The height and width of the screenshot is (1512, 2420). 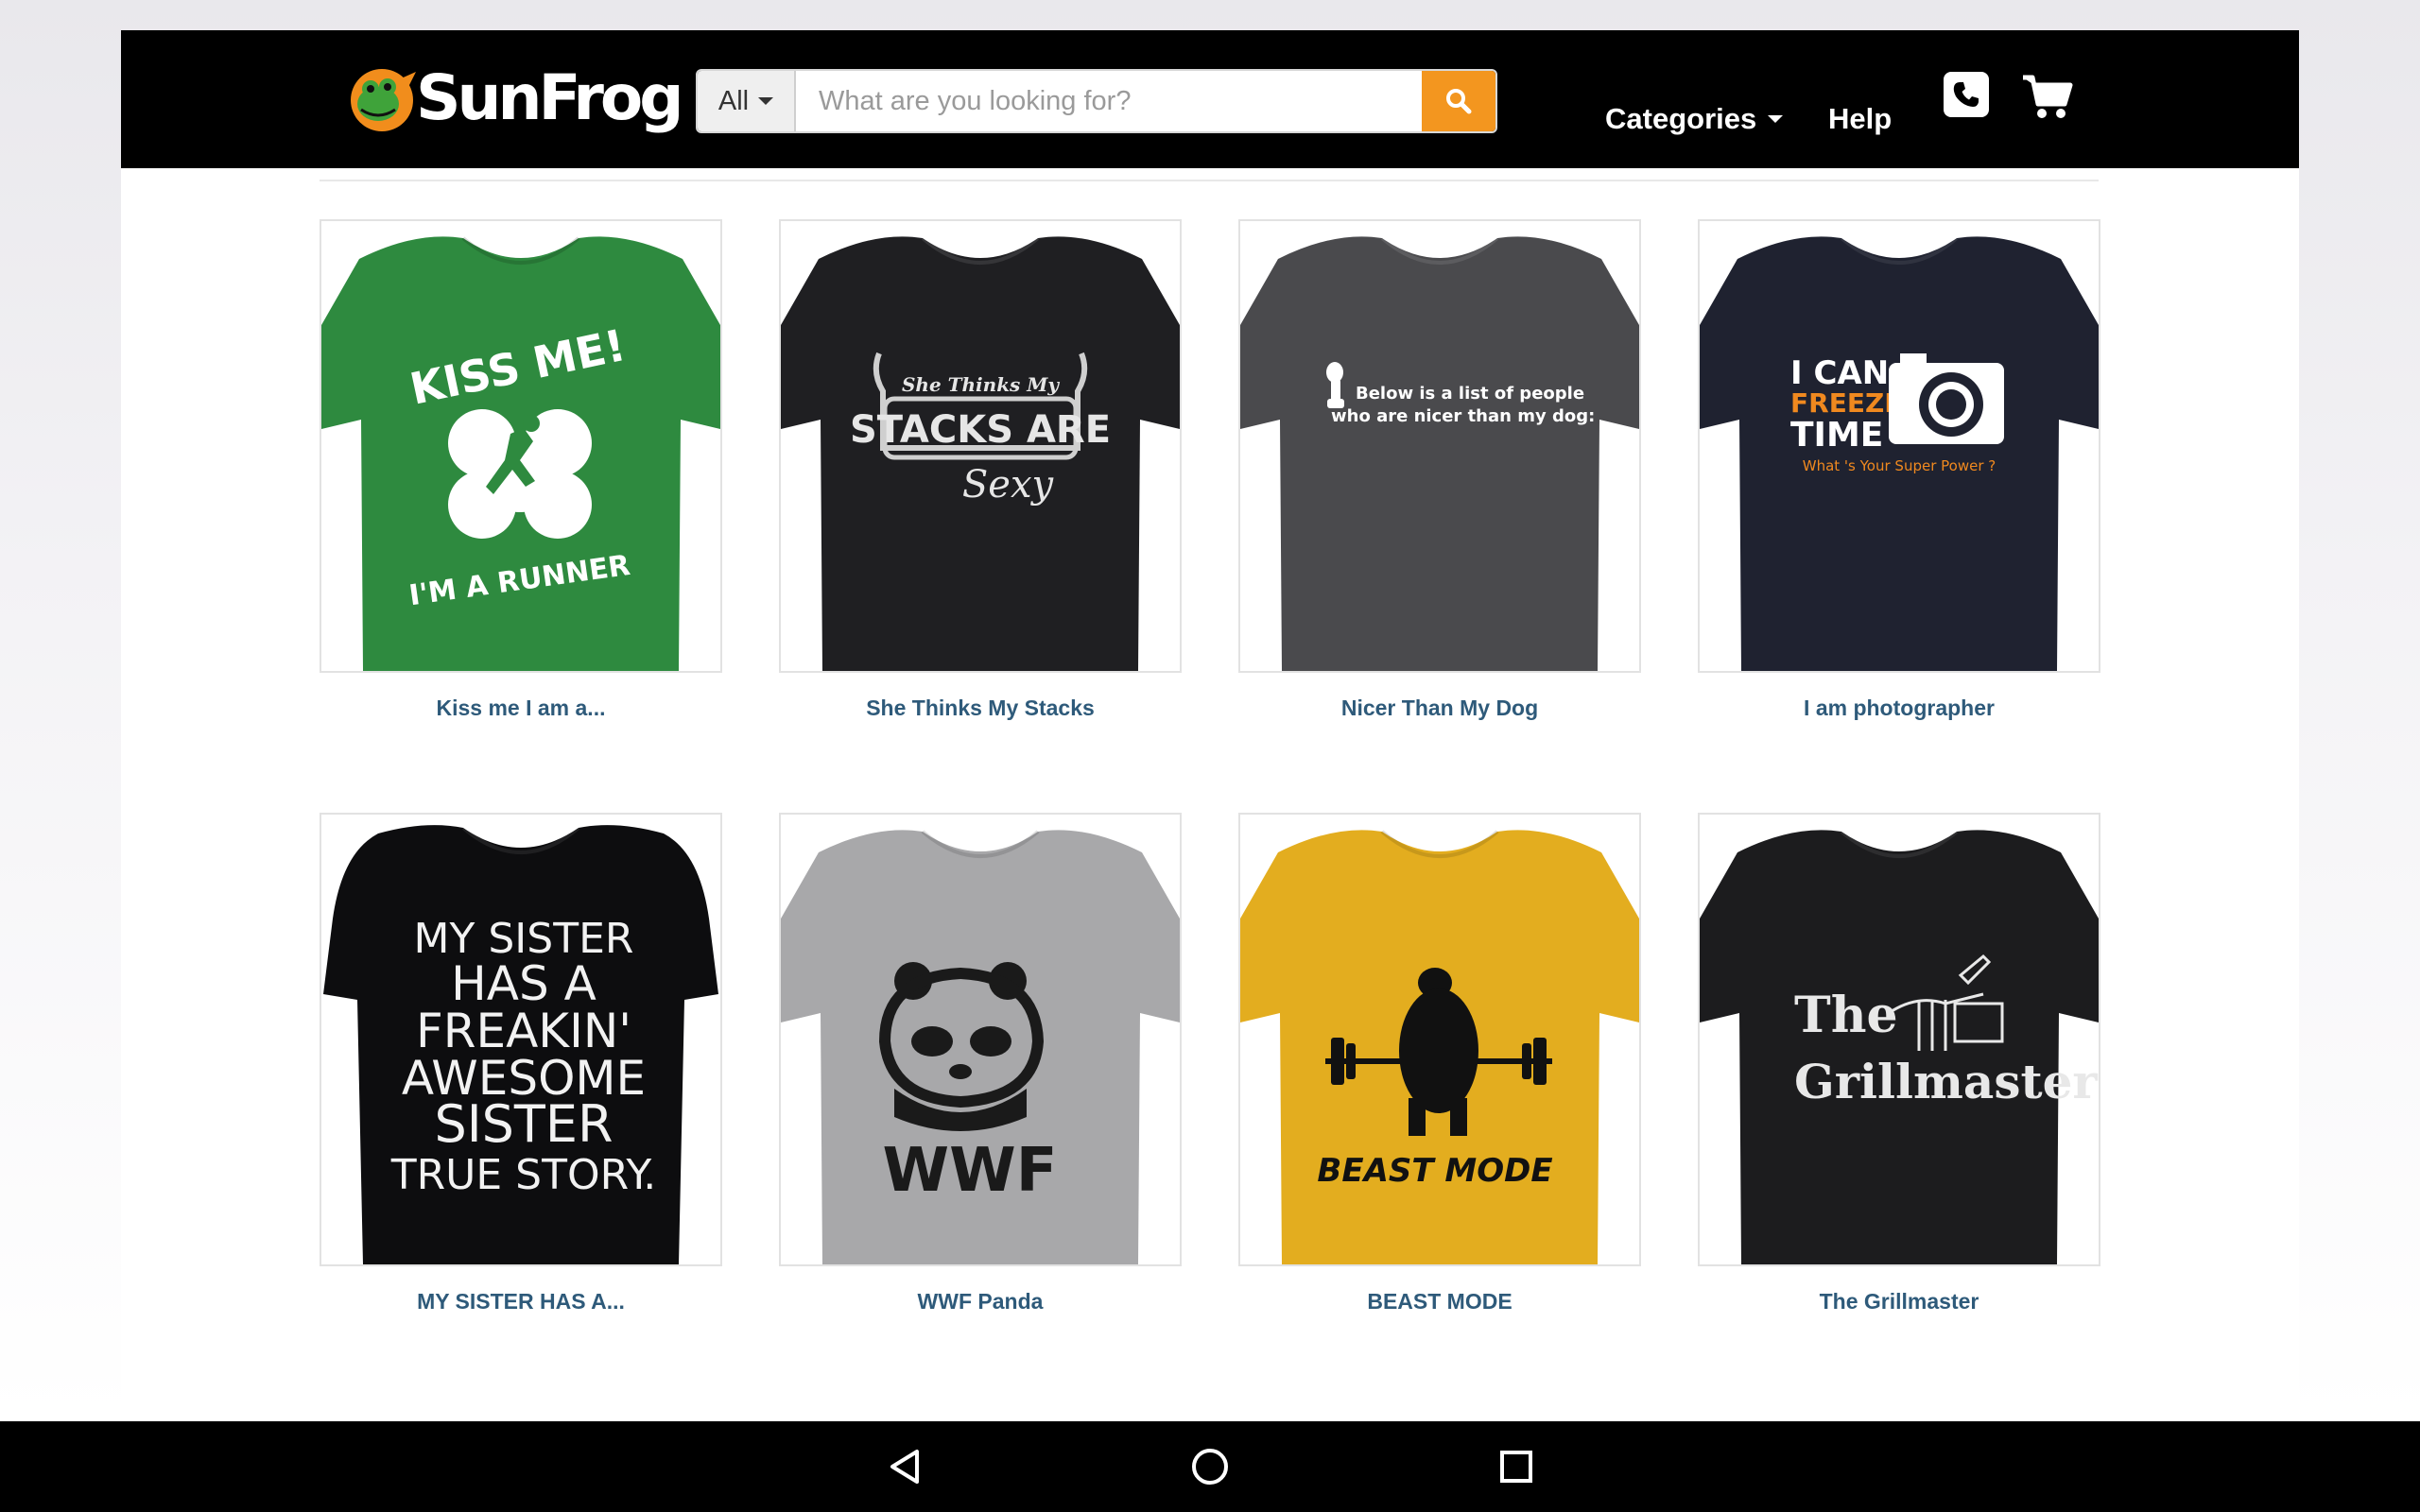 I want to click on product-image: BEAST MODE, so click(x=1439, y=1039).